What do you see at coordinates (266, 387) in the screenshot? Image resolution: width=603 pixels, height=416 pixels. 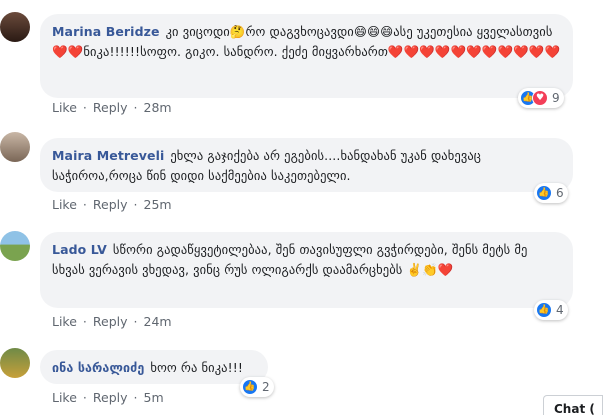 I see `reaction-count: 2` at bounding box center [266, 387].